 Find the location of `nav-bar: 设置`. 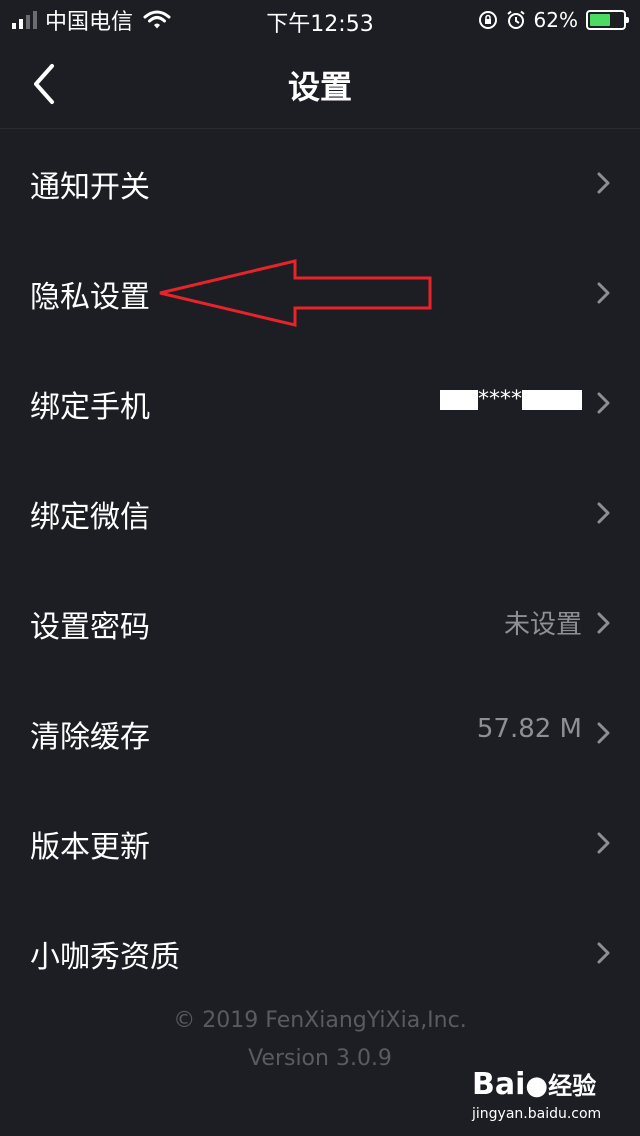

nav-bar: 设置 is located at coordinates (320, 84).